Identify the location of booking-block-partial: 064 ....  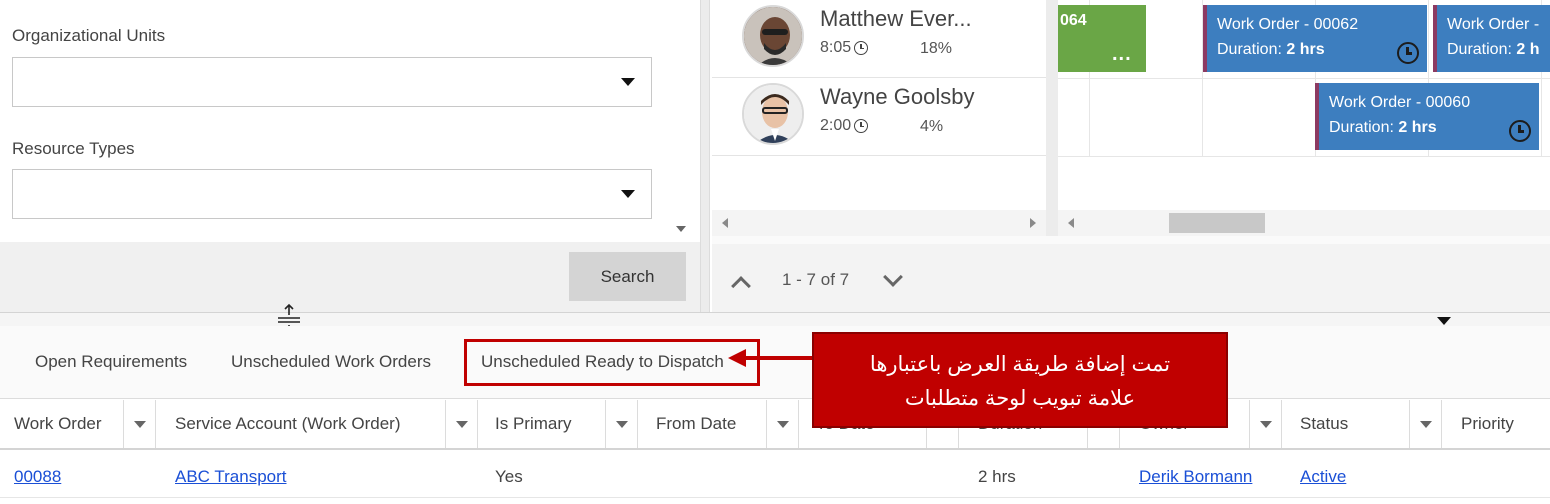
(1102, 38).